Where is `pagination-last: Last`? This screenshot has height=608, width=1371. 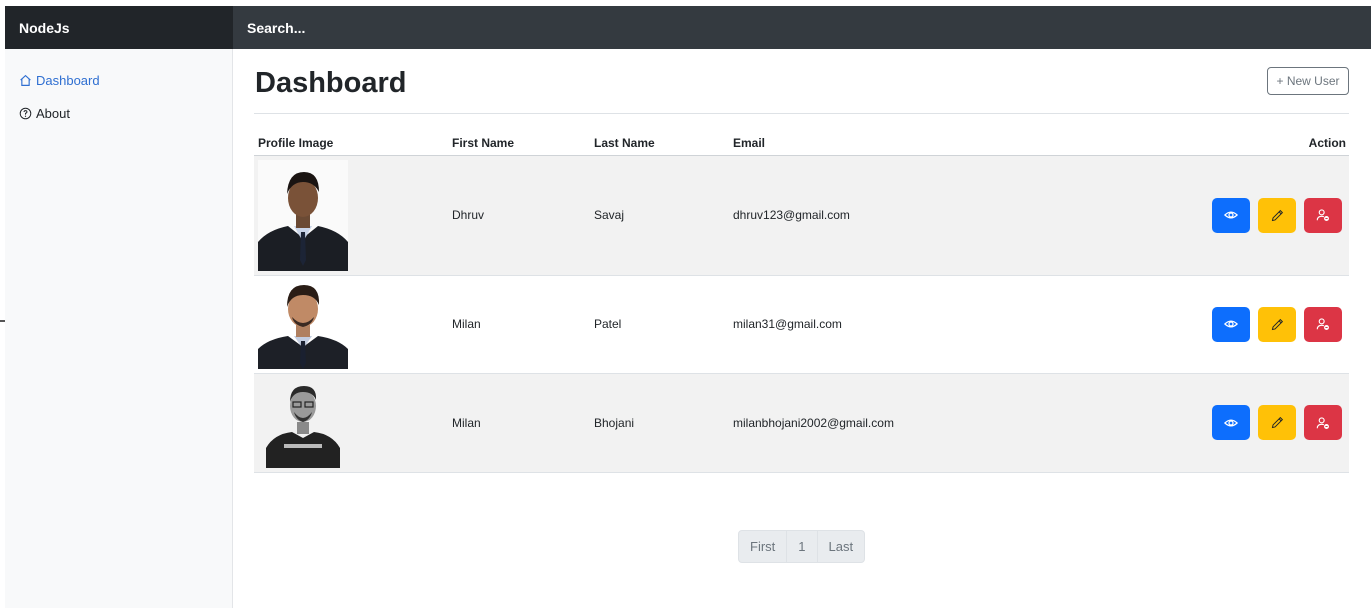 pagination-last: Last is located at coordinates (841, 546).